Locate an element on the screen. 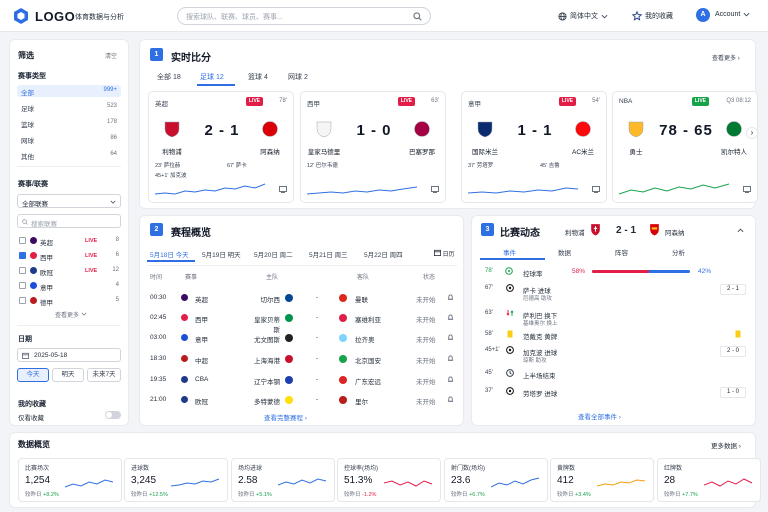 This screenshot has width=768, height=512. dyn-tab-analysis: 分析 is located at coordinates (678, 252).